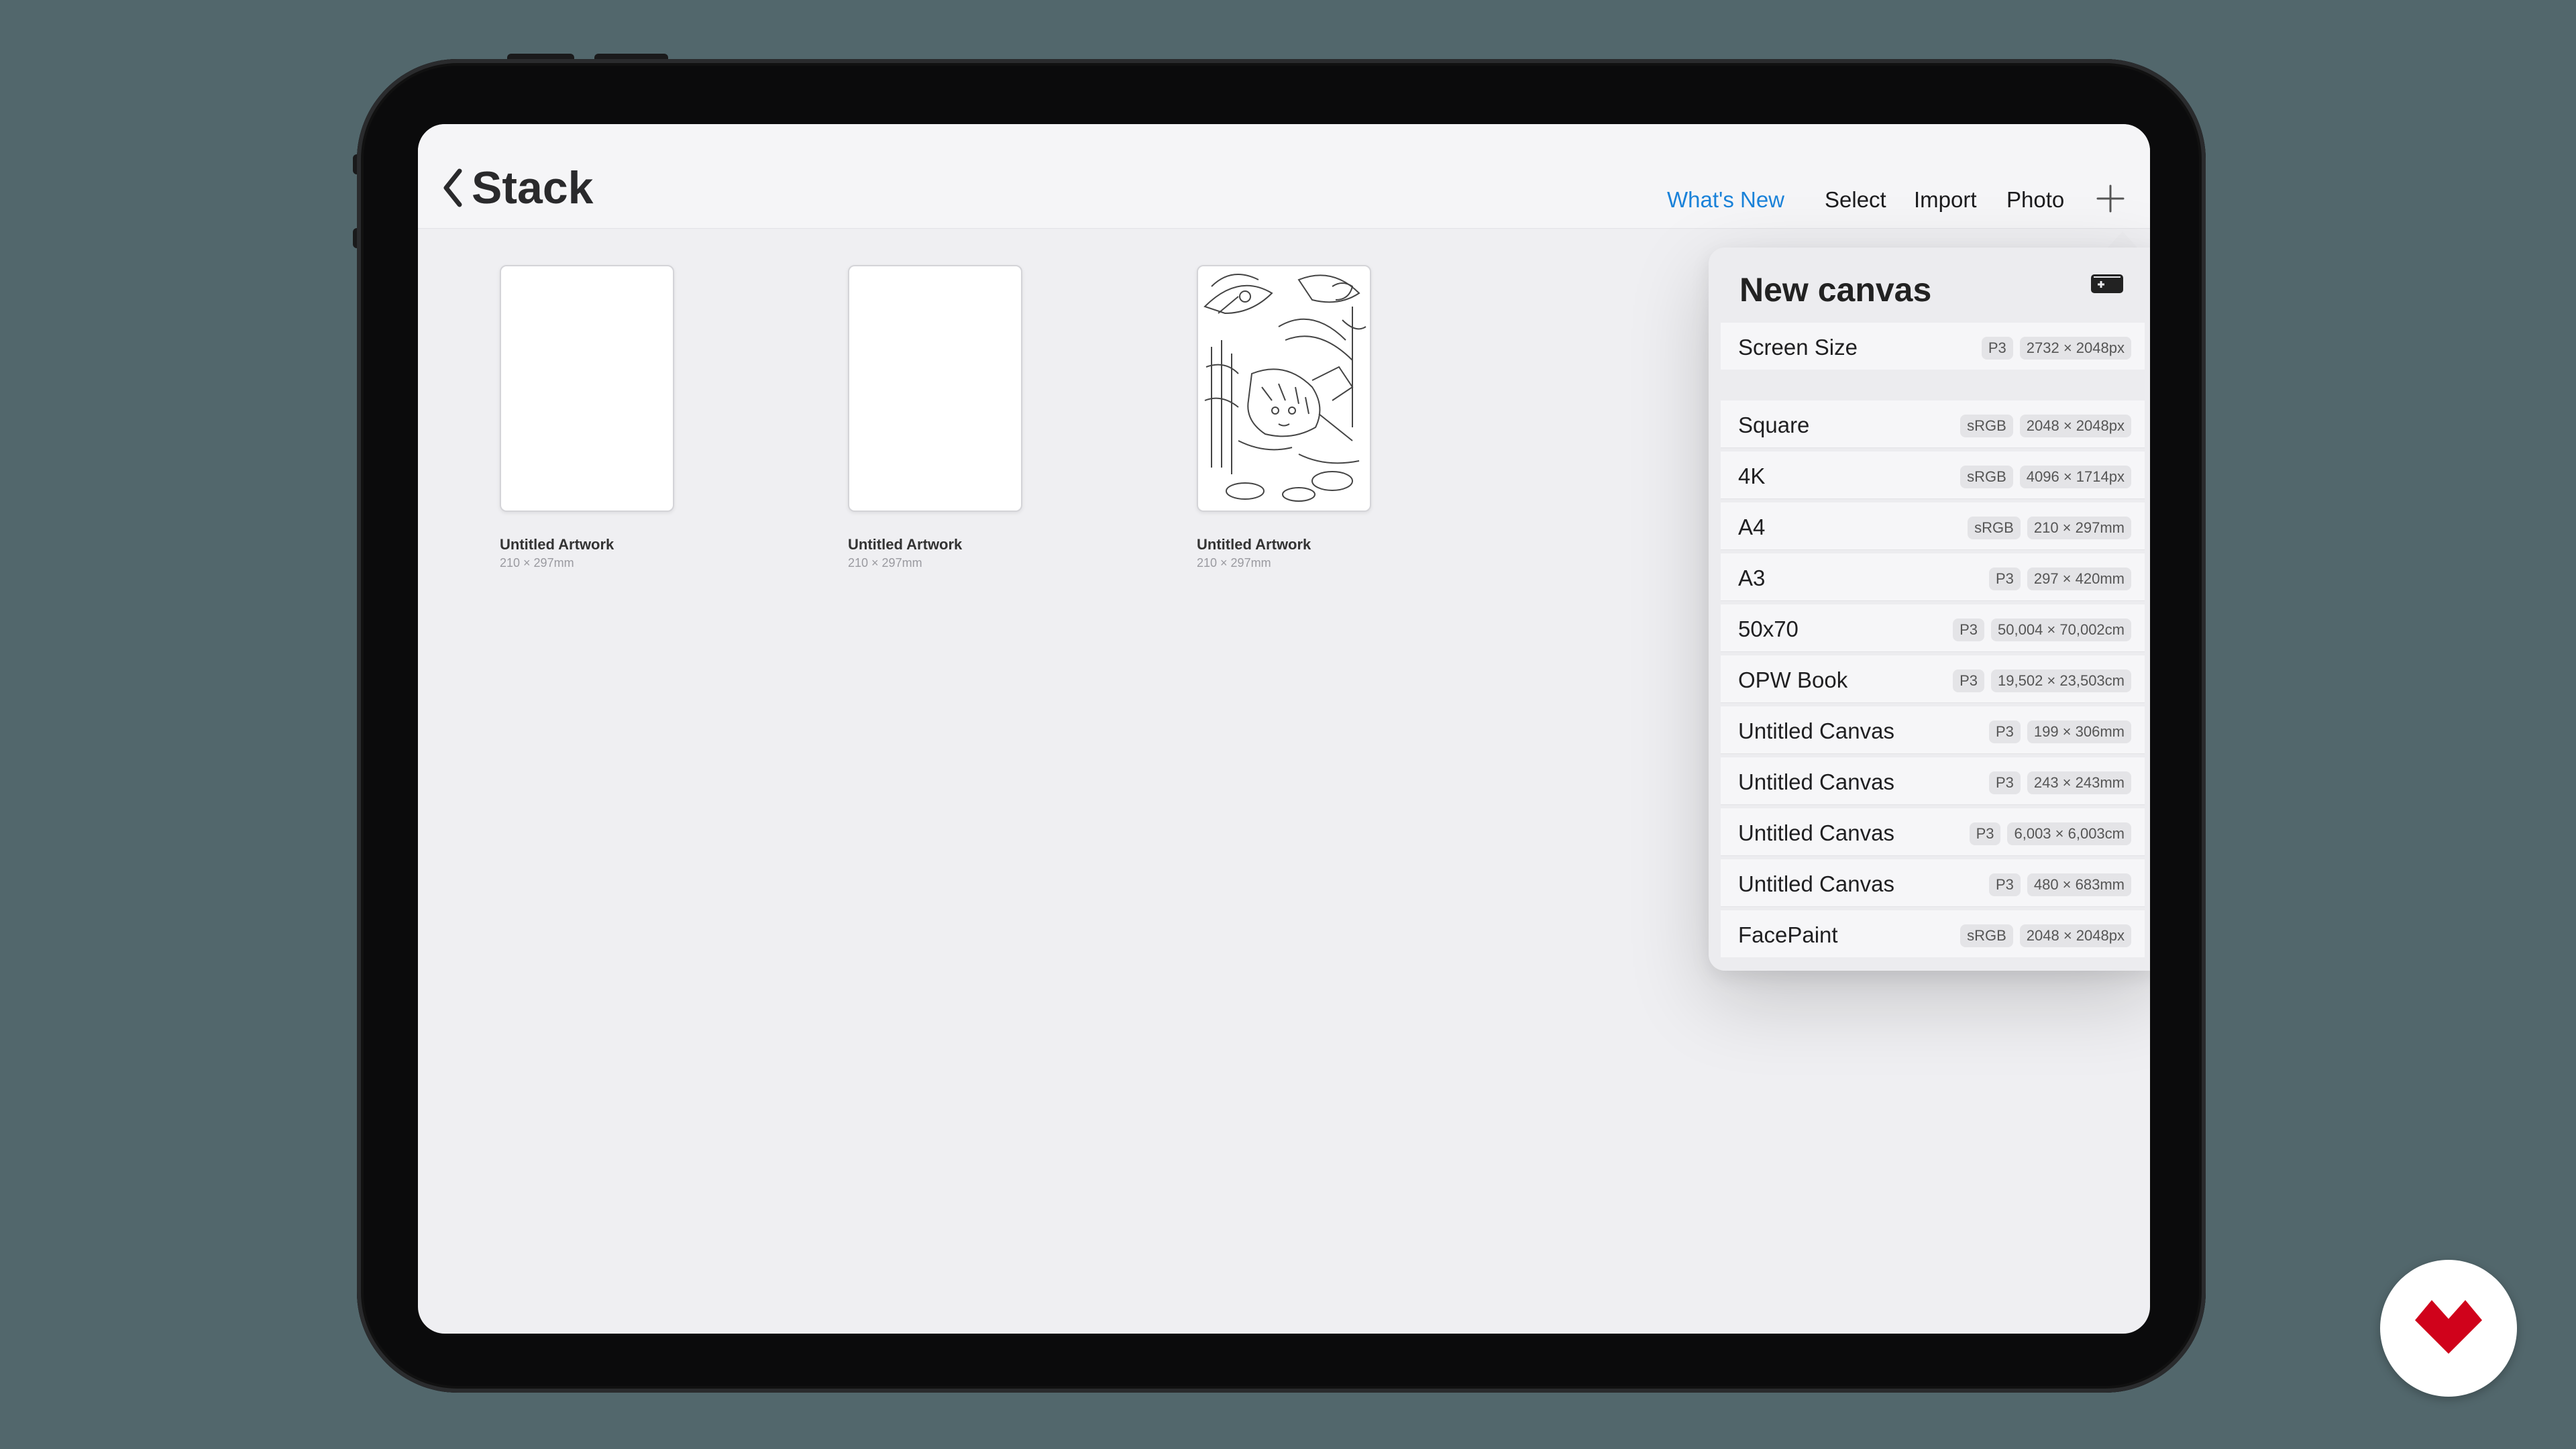 Image resolution: width=2576 pixels, height=1449 pixels. Describe the element at coordinates (1835, 290) in the screenshot. I see `popover-title: New canvas` at that location.